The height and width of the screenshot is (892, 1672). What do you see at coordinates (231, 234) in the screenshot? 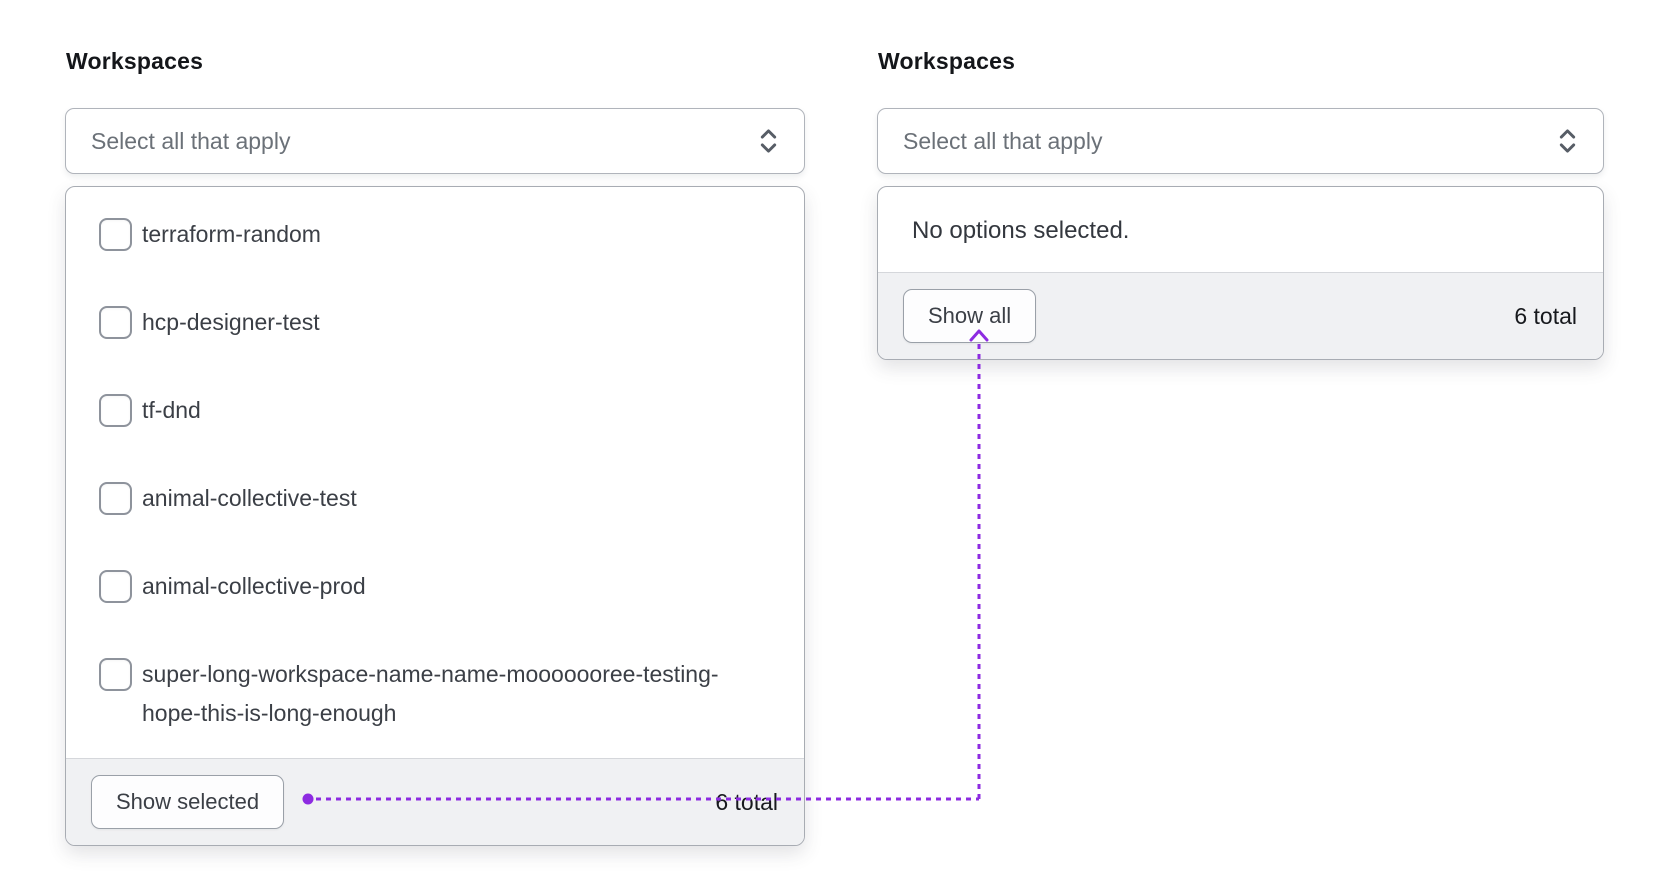
I see `option-label: terraform-random` at bounding box center [231, 234].